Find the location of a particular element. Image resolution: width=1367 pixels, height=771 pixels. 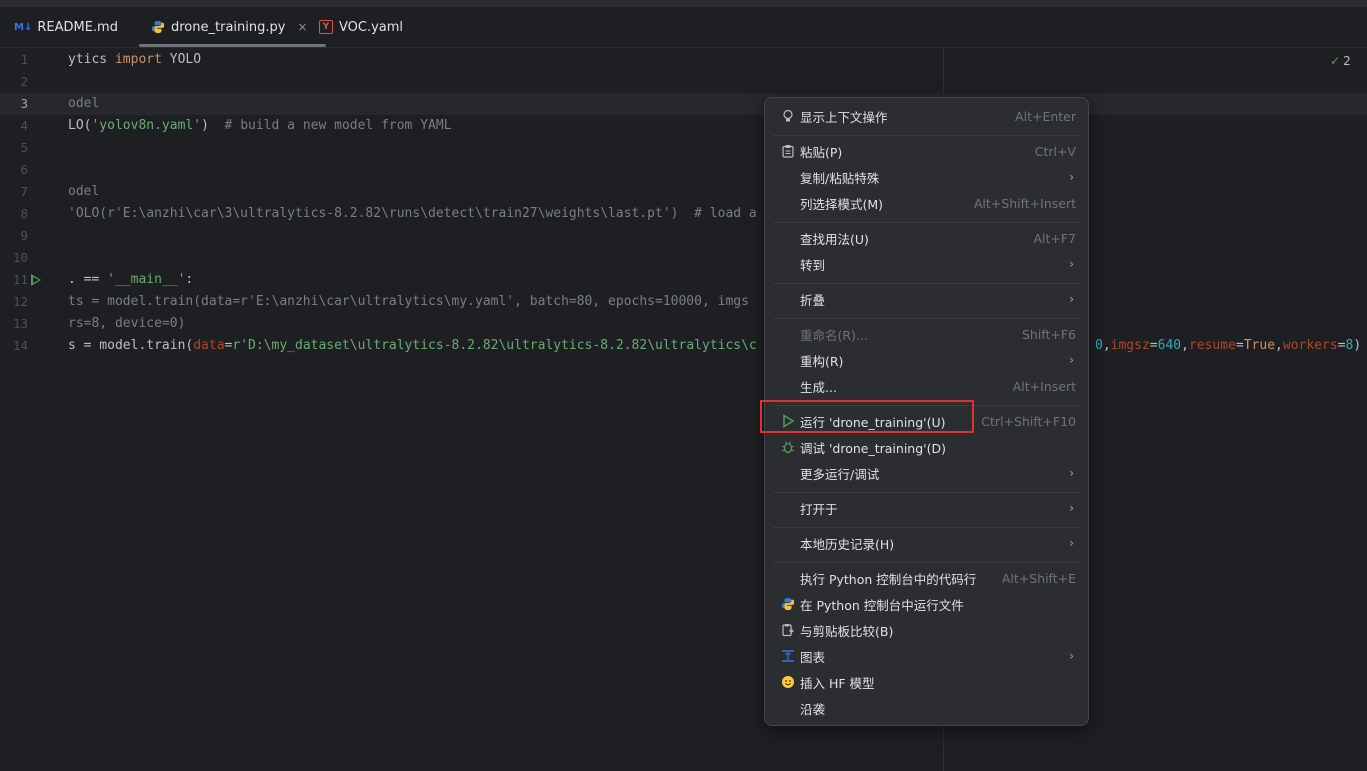

menu-item: 执行 Python 控制台中的代码行 Alt+Shift+E is located at coordinates (926, 578).